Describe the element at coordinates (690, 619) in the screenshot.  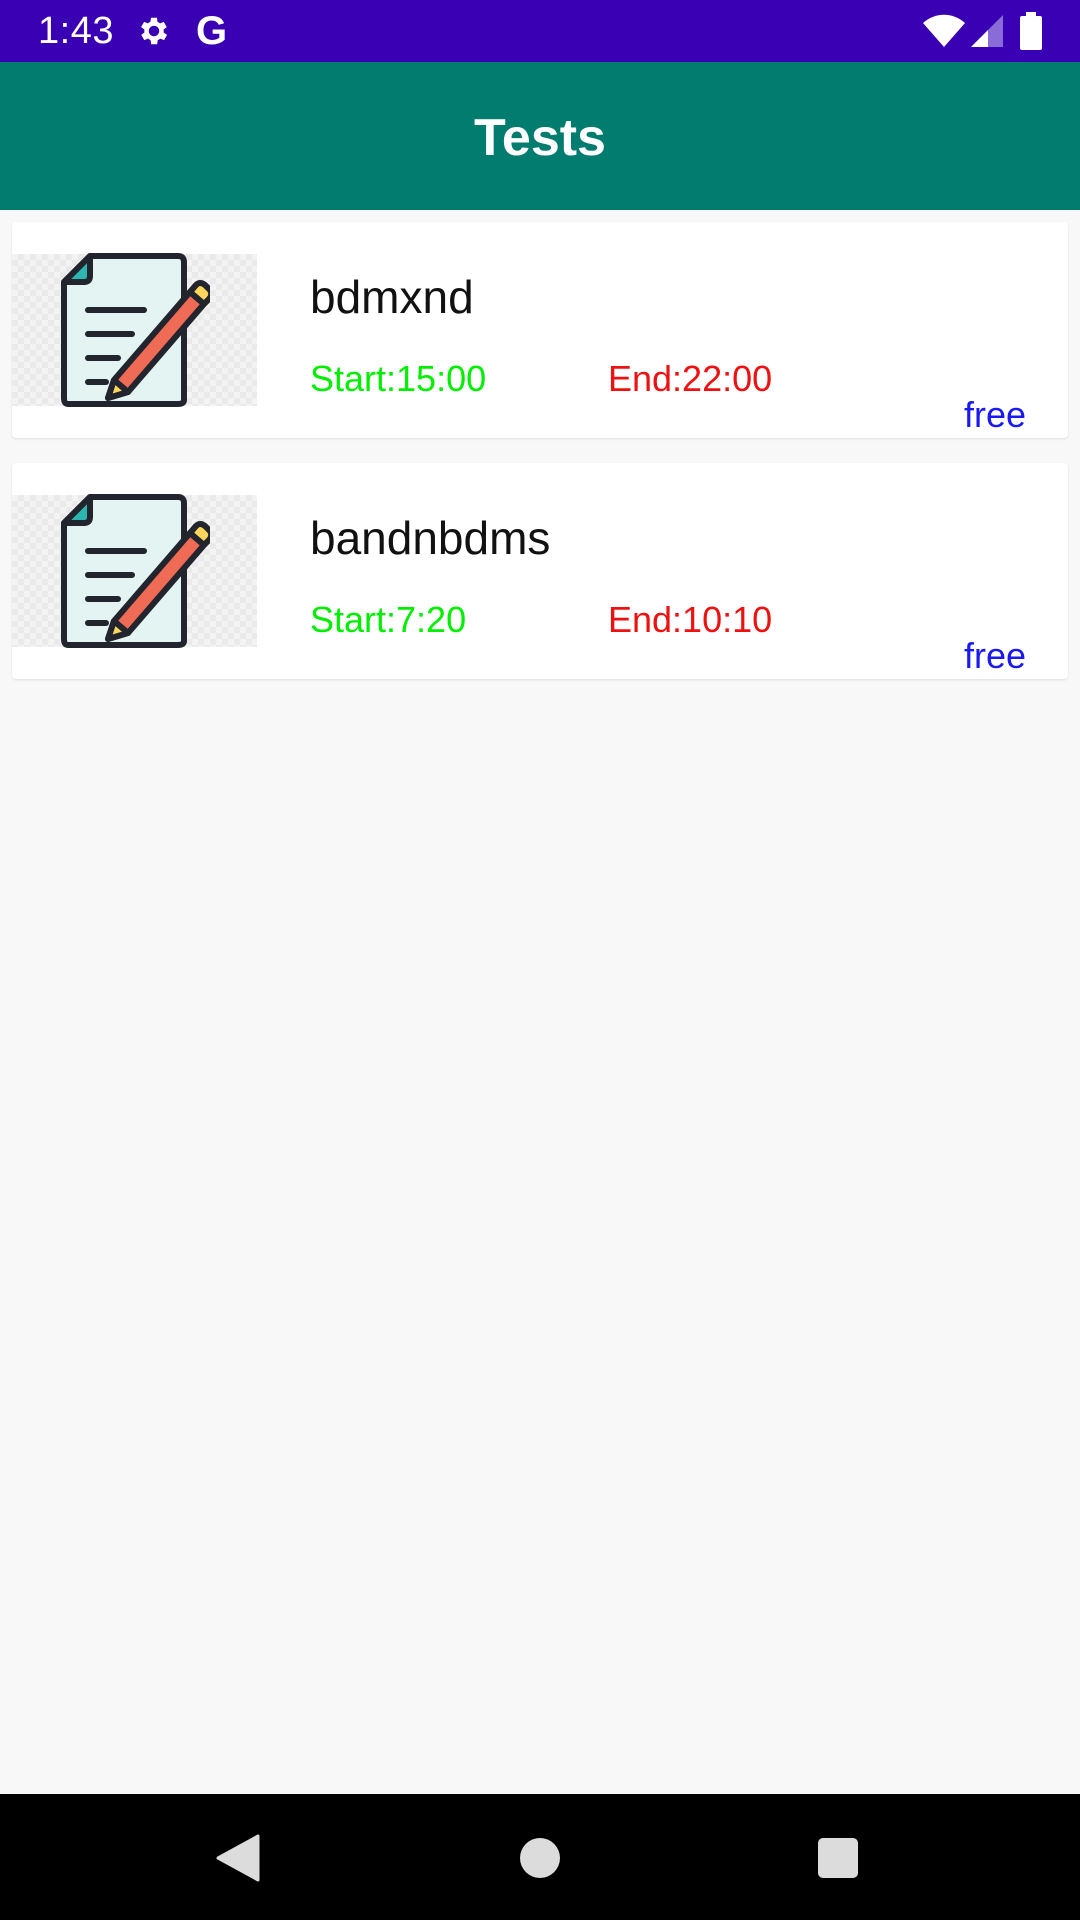
I see `test-end-time: End:10:10` at that location.